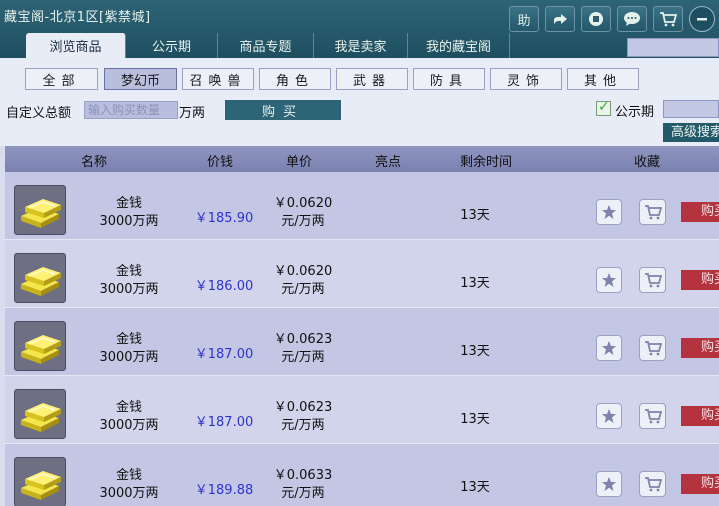 Image resolution: width=719 pixels, height=506 pixels. I want to click on custom-buy-bar: 自定义总额 输入购买数量 万两 购买 公示期 高级搜索, so click(359, 122).